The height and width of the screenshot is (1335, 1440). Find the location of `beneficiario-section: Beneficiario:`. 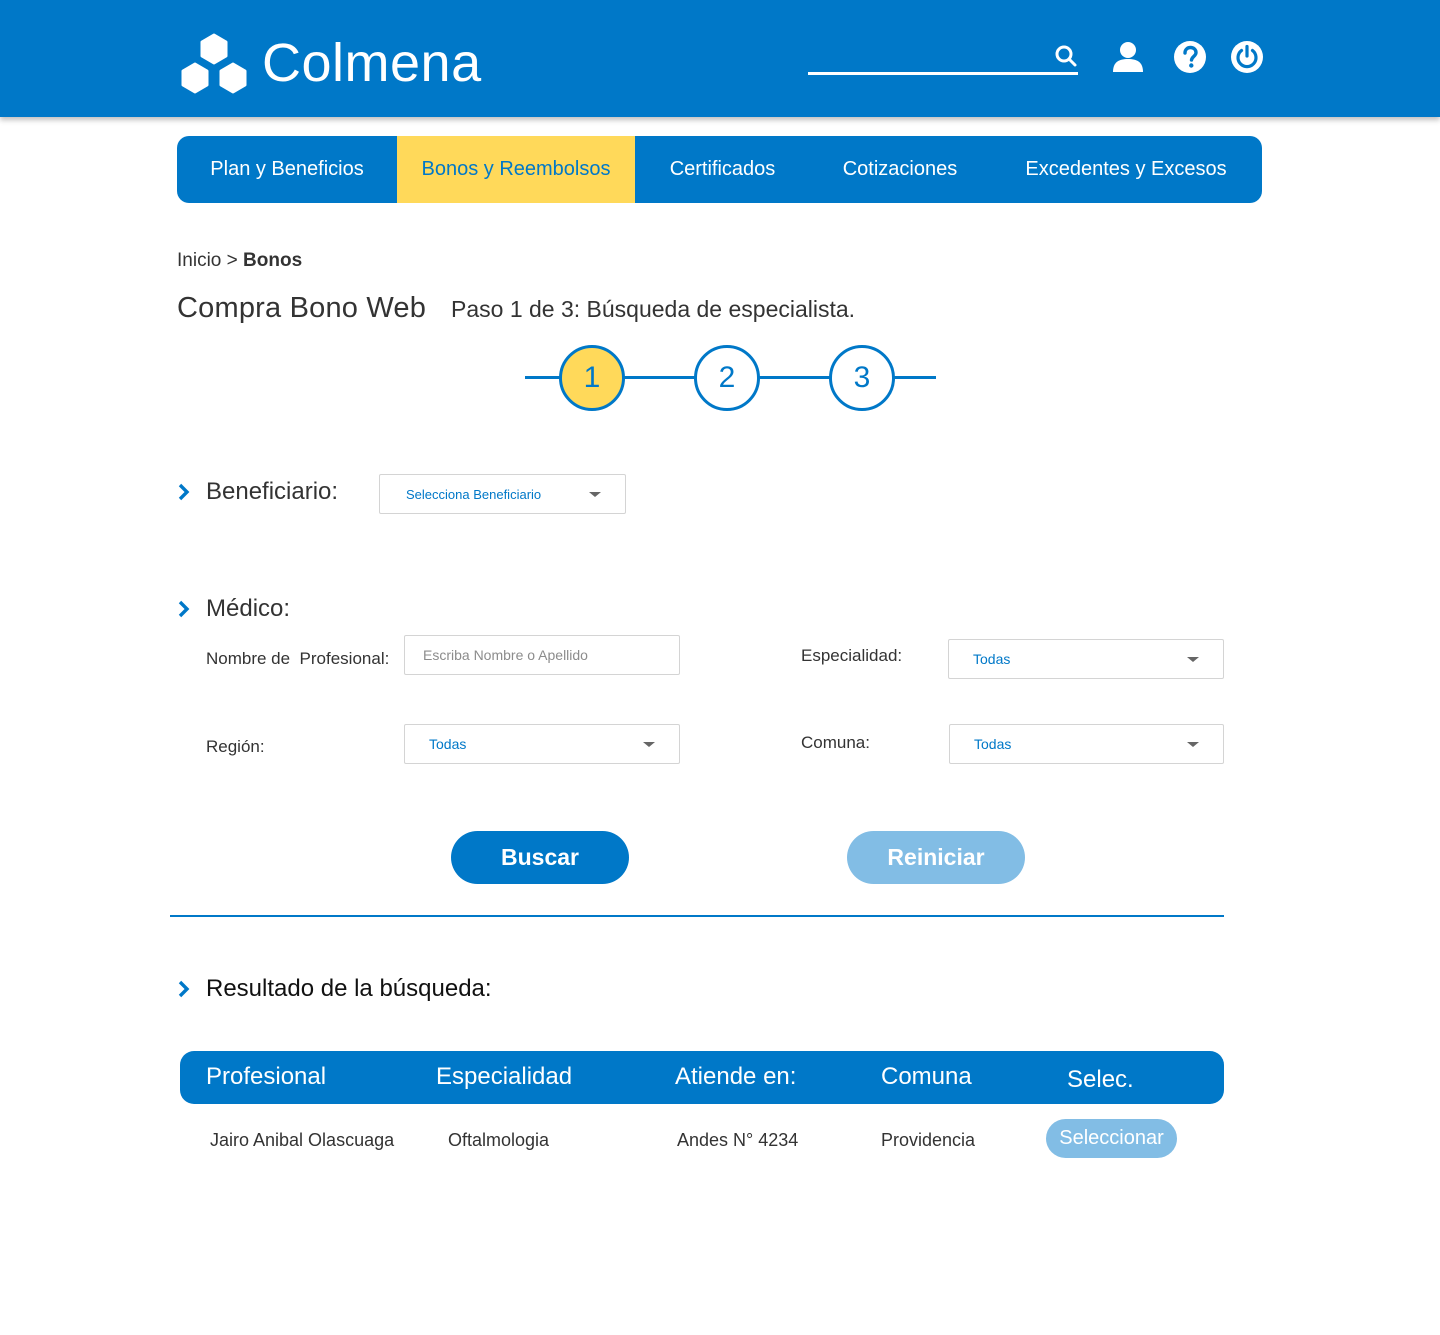

beneficiario-section: Beneficiario: is located at coordinates (257, 492).